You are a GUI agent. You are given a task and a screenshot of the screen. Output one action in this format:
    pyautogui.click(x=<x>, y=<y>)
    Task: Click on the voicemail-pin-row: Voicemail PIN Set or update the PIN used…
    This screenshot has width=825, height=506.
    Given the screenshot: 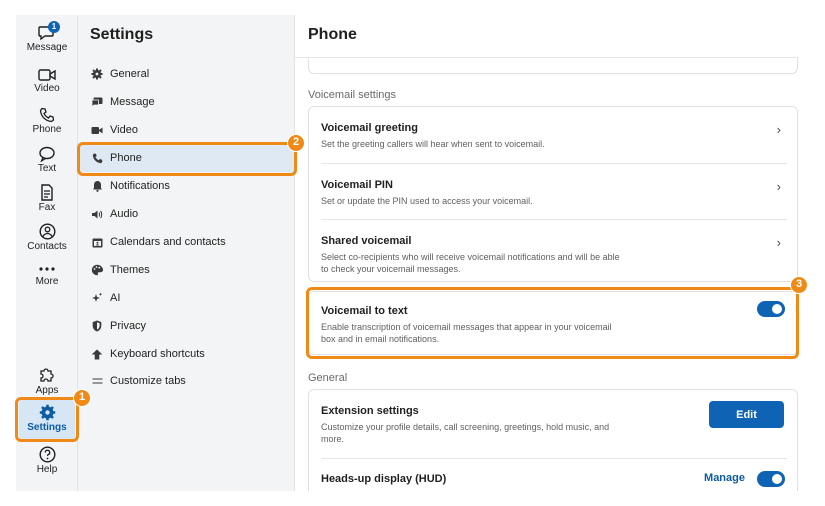 What is the action you would take?
    pyautogui.click(x=553, y=192)
    